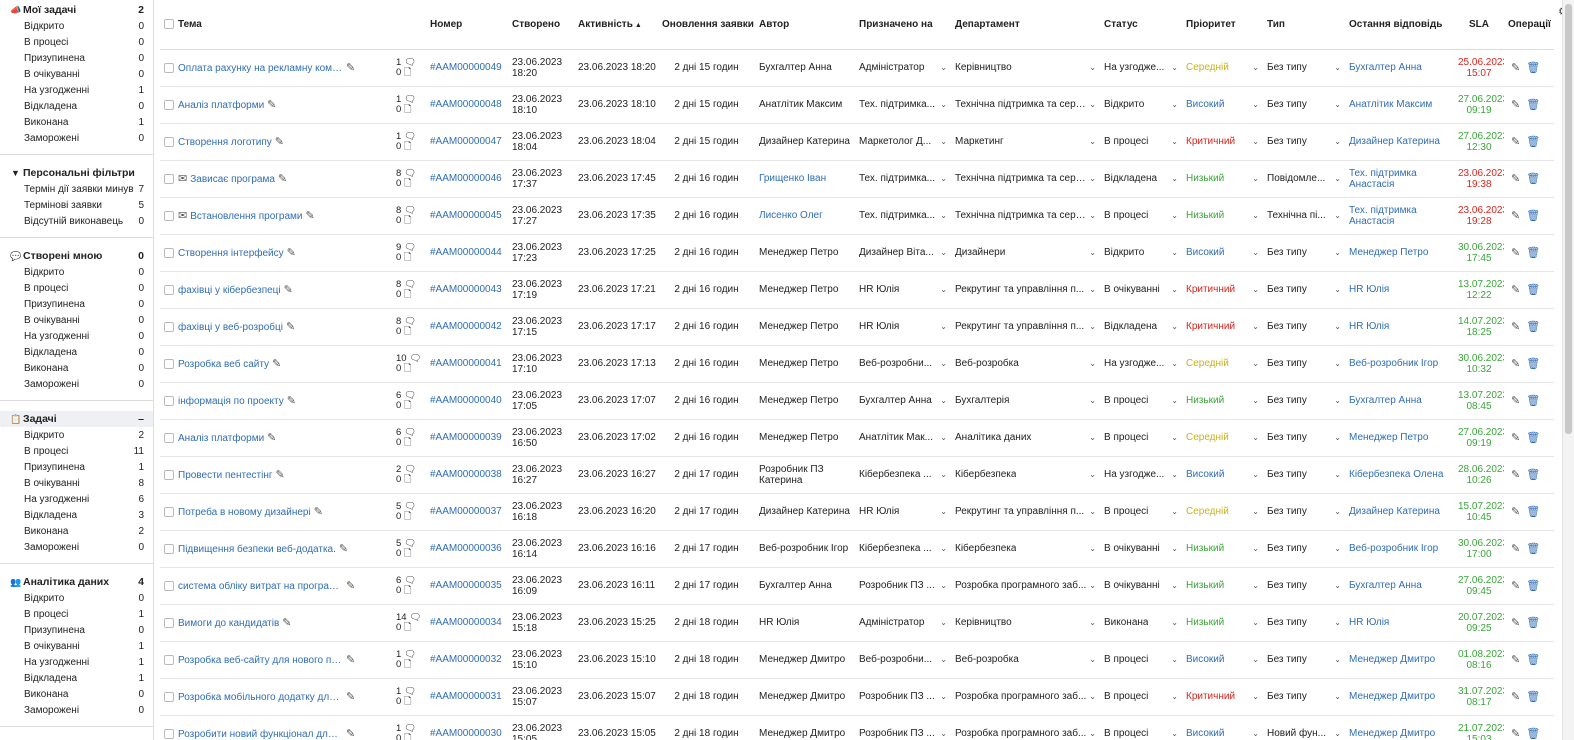 This screenshot has width=1574, height=740. What do you see at coordinates (276, 659) in the screenshot?
I see `cell-subject: Розробка веб-сайту для нового про... ✎` at bounding box center [276, 659].